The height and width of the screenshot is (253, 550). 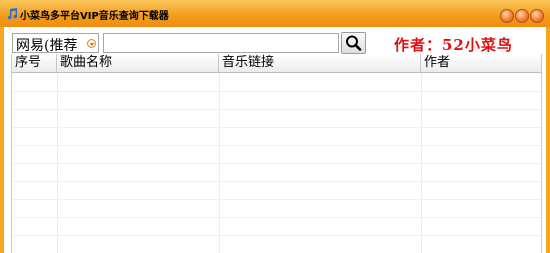 What do you see at coordinates (34, 63) in the screenshot?
I see `column-header-index: 序号` at bounding box center [34, 63].